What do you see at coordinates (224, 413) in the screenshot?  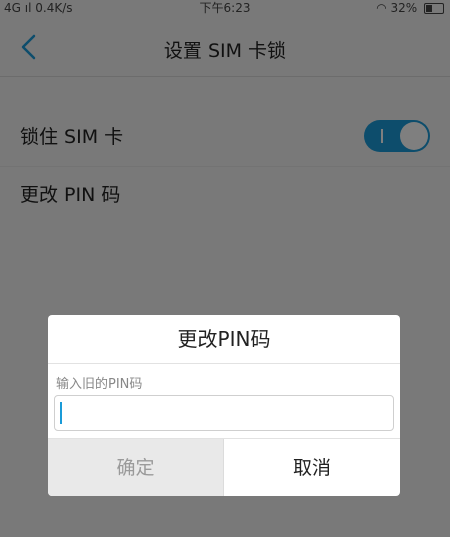 I see `old-pin-input` at bounding box center [224, 413].